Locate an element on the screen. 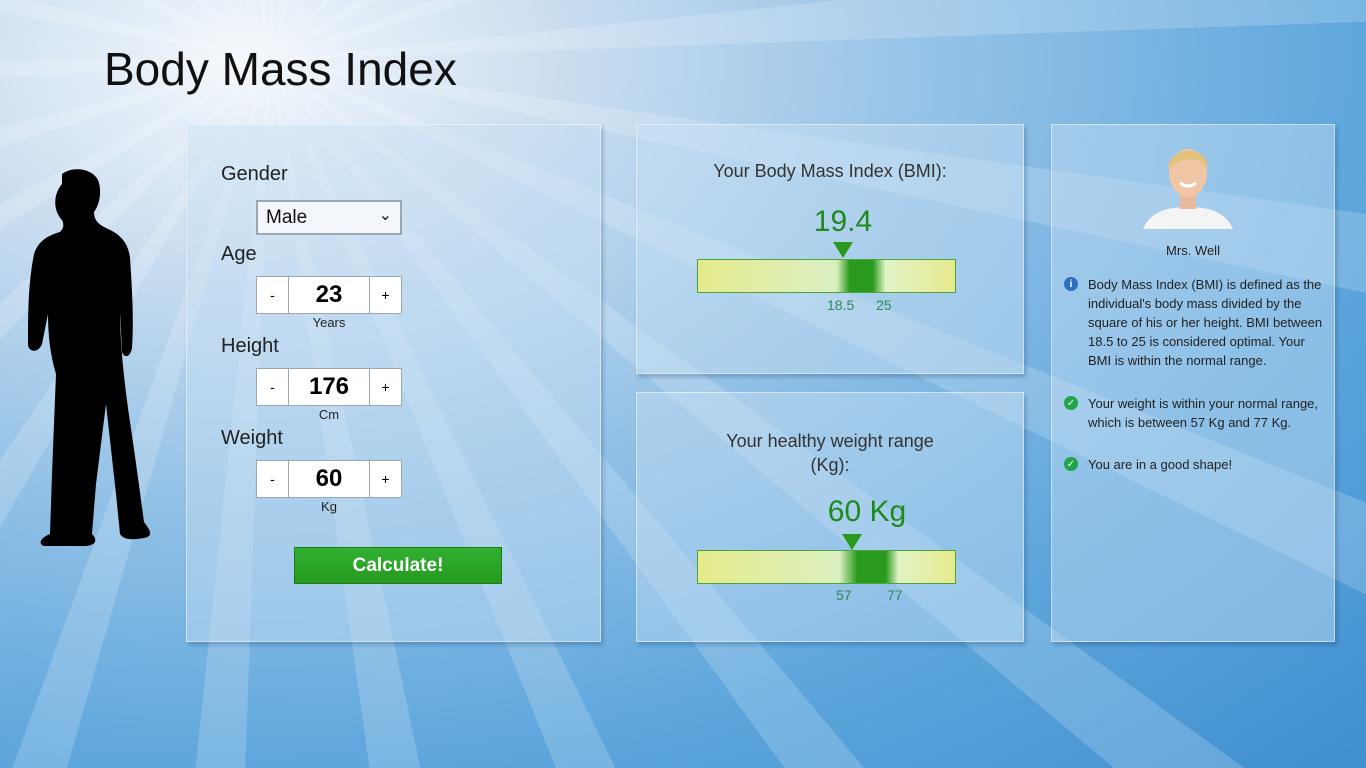  person-silhouette is located at coordinates (89, 357).